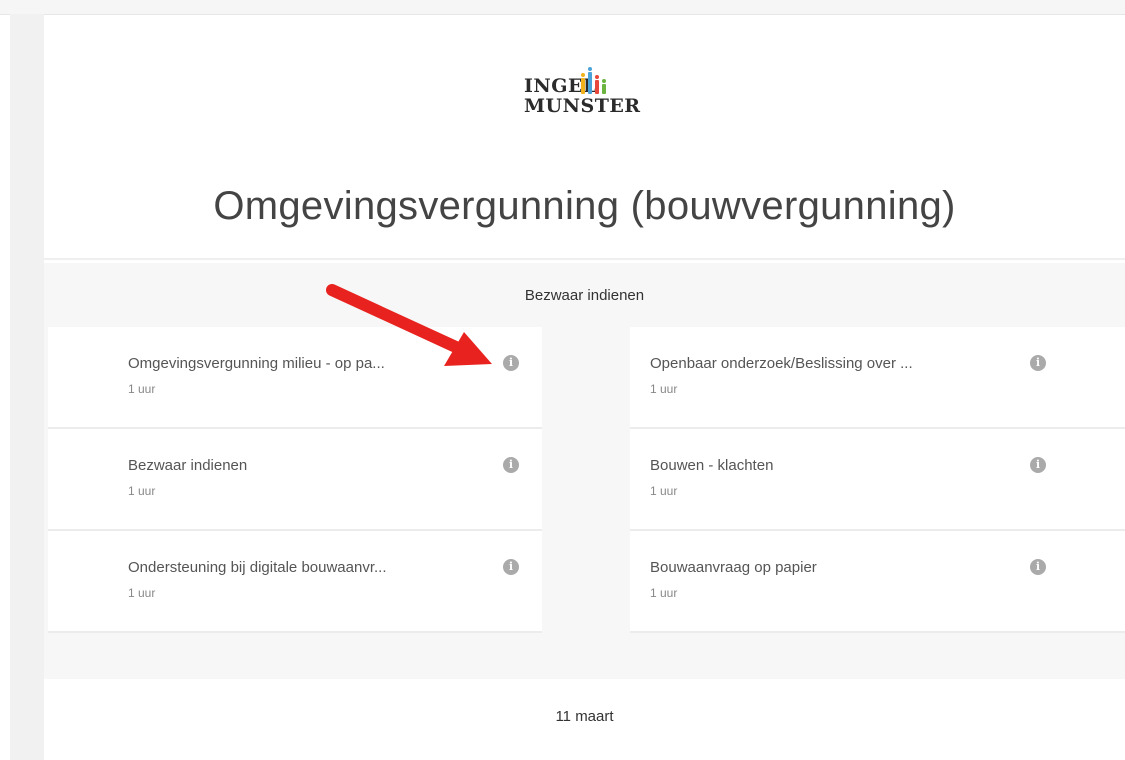 This screenshot has width=1125, height=760. I want to click on left-margin-strip, so click(27, 387).